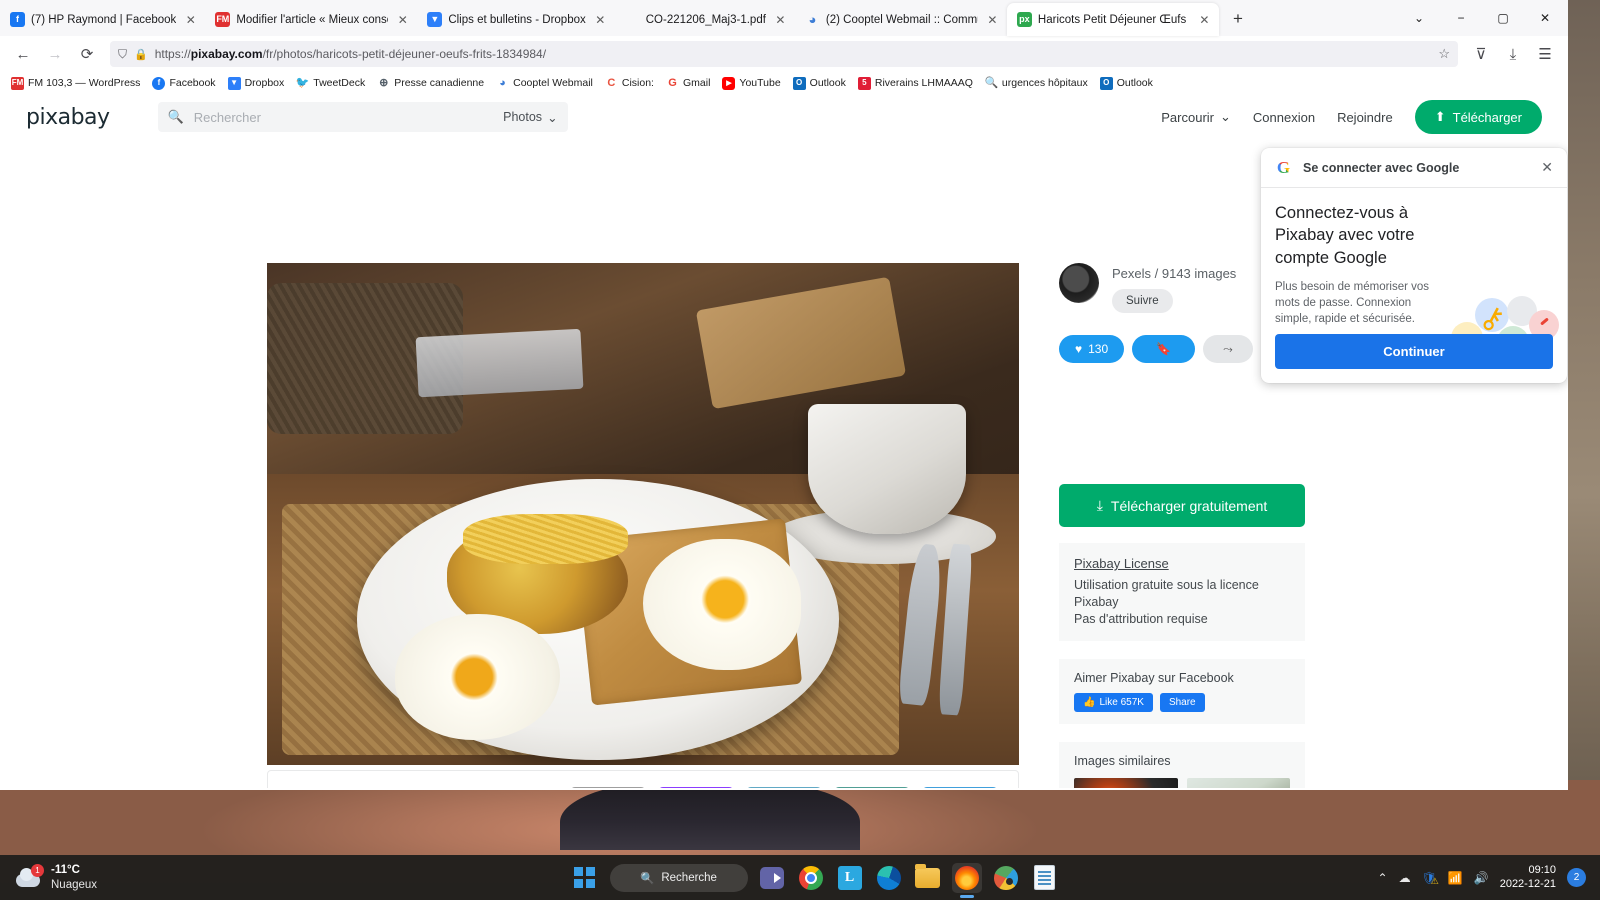 The image size is (1600, 900). I want to click on download-free-button: ⤓ Télécharger gratuitement, so click(1182, 505).